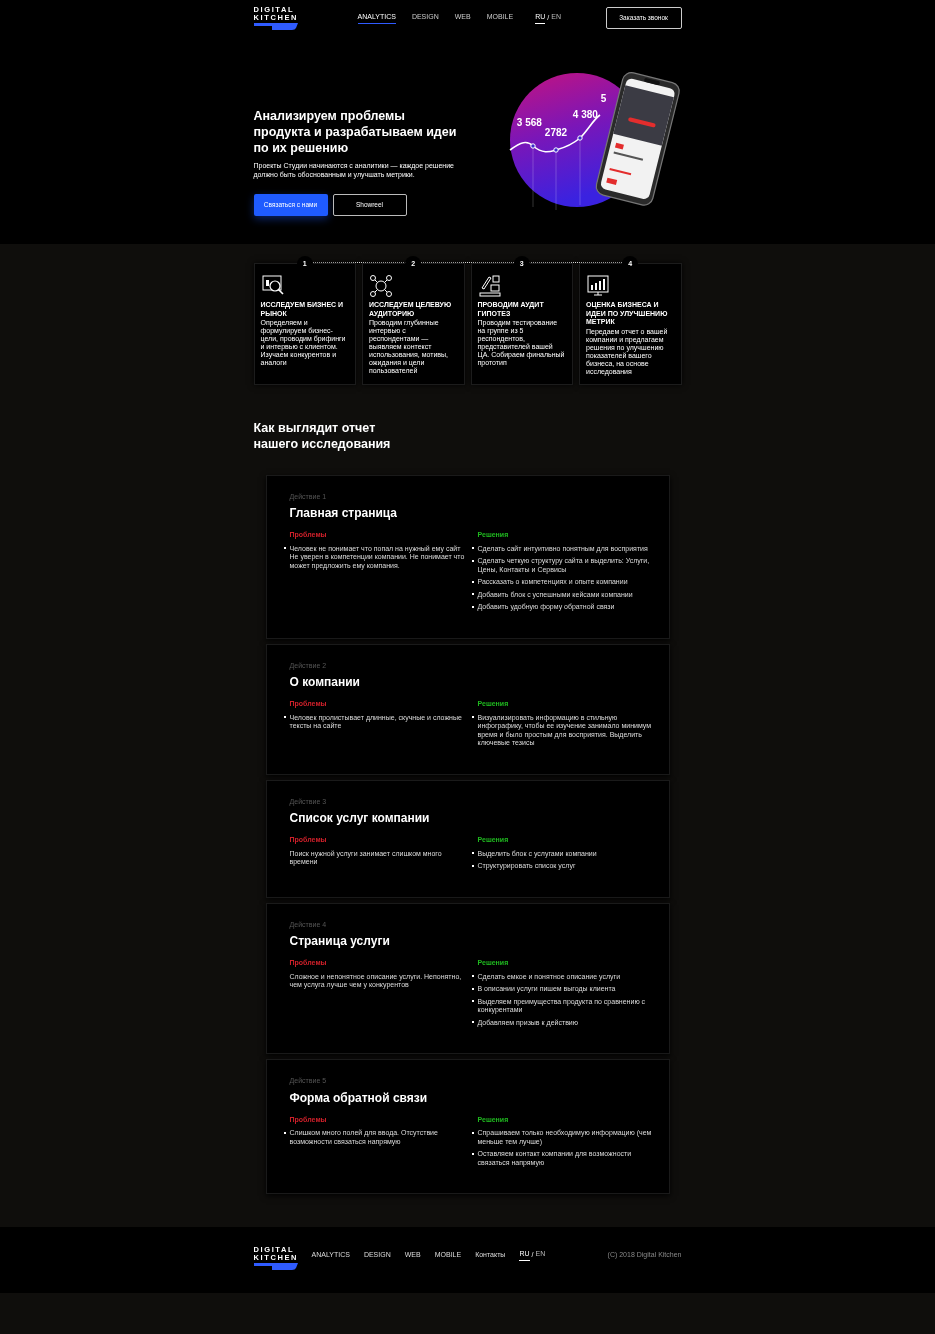 The height and width of the screenshot is (1334, 935). Describe the element at coordinates (556, 133) in the screenshot. I see `chart-value: 2782` at that location.